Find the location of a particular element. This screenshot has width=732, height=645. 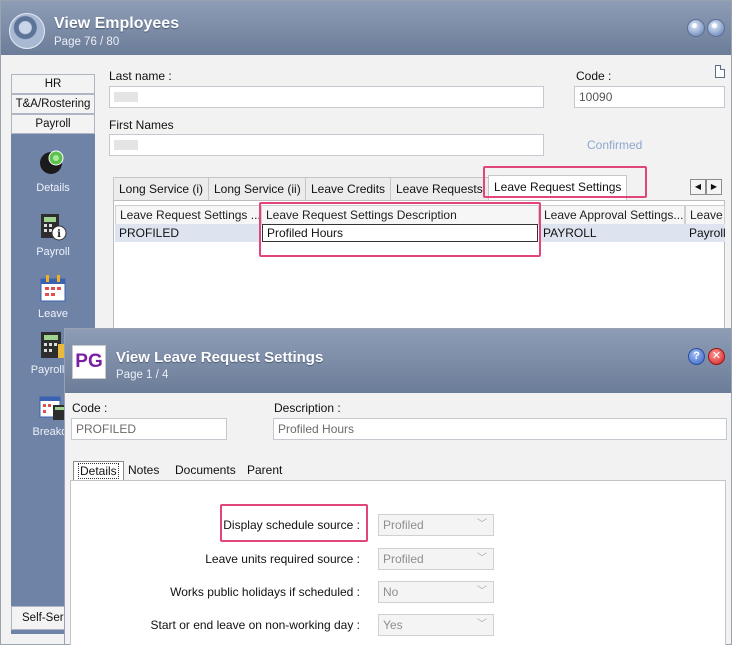

tab-leave-credits: Leave Credits is located at coordinates (348, 189).